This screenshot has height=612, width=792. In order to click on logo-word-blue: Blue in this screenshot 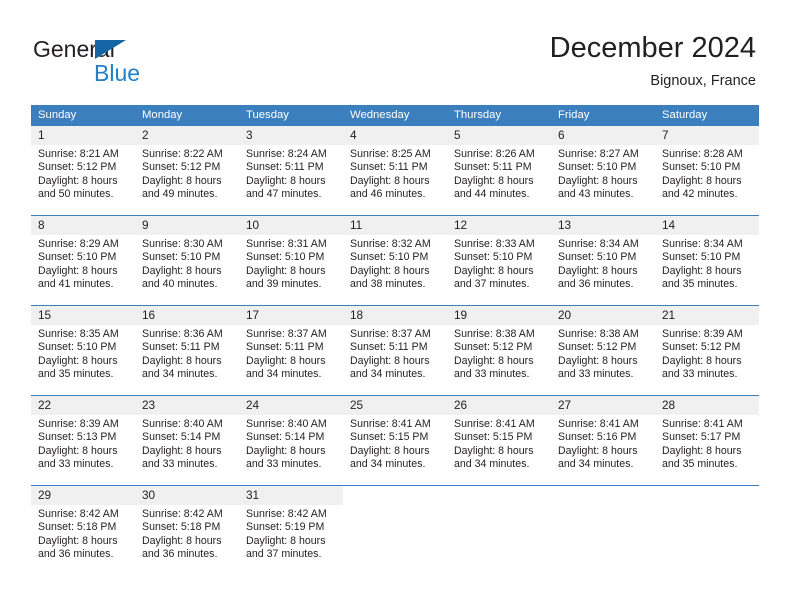, I will do `click(117, 73)`.